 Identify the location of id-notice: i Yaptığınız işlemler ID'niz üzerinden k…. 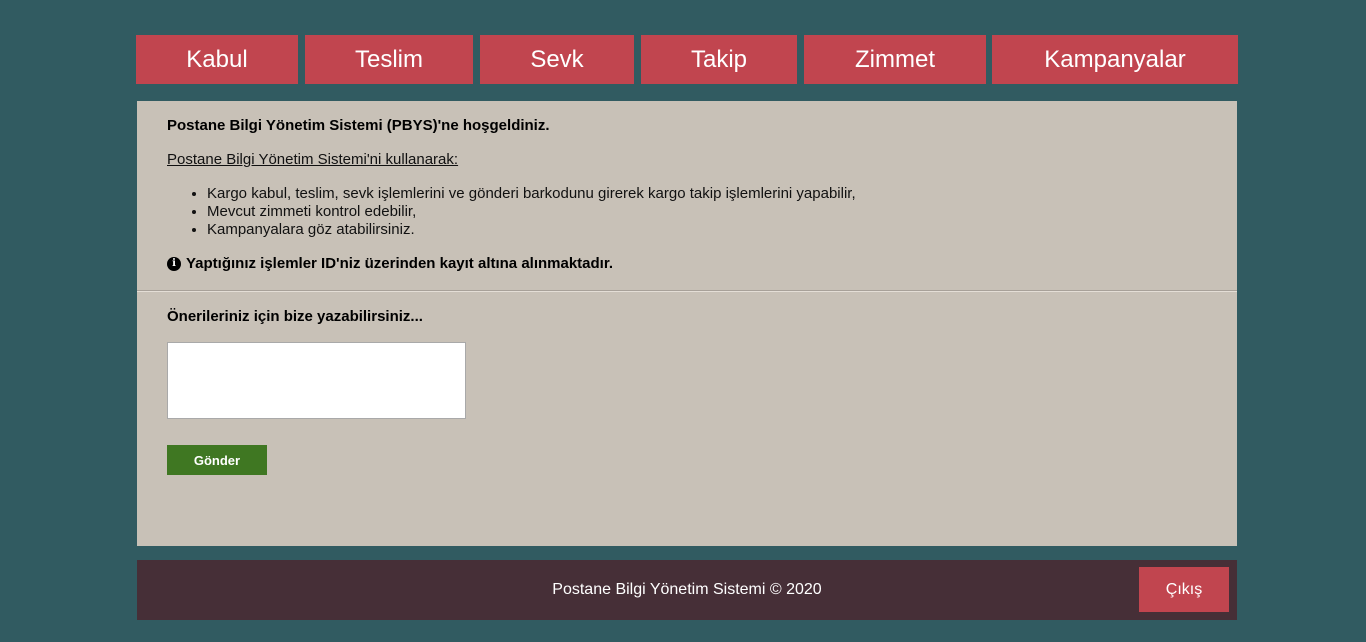
(390, 263).